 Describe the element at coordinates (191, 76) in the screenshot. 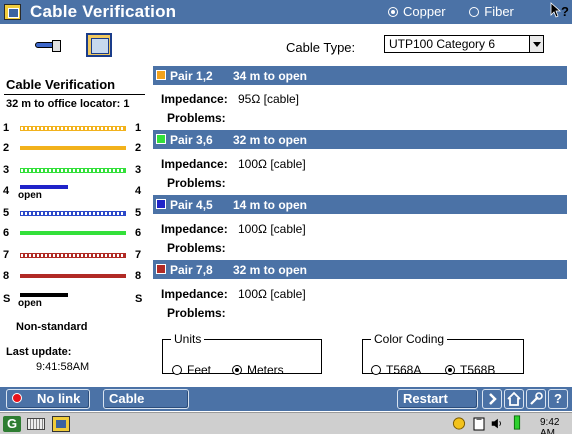

I see `pair-name: Pair 1,2` at that location.